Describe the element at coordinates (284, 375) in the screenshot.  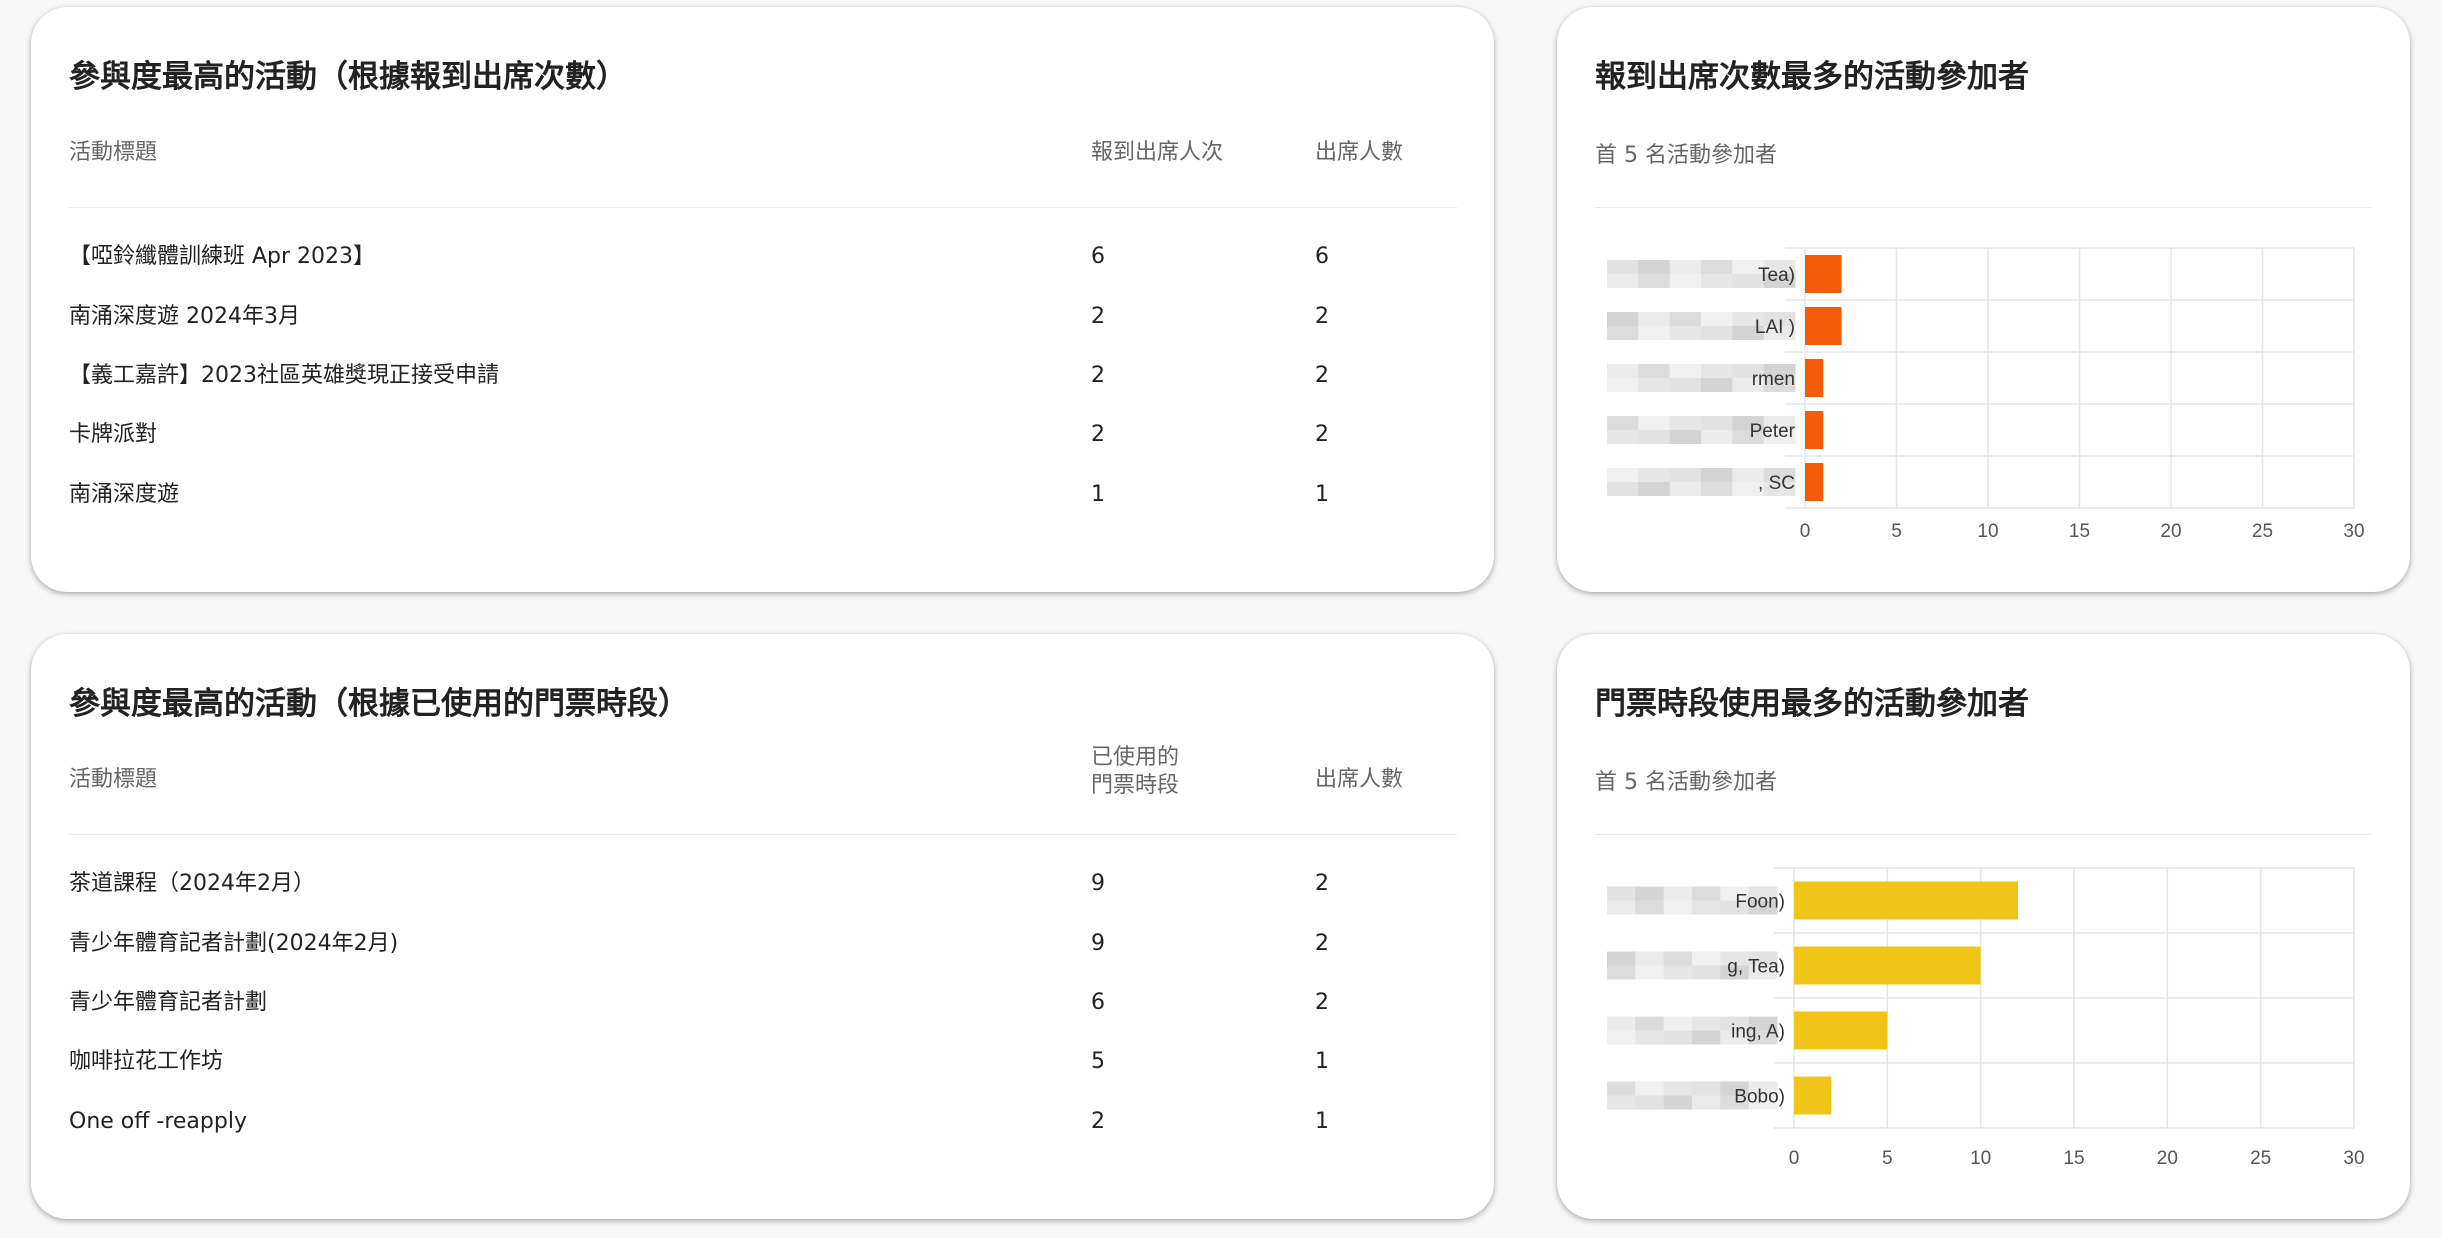
I see `event-title-cell: 【義工嘉許】2023社區英雄獎現正接受申請` at that location.